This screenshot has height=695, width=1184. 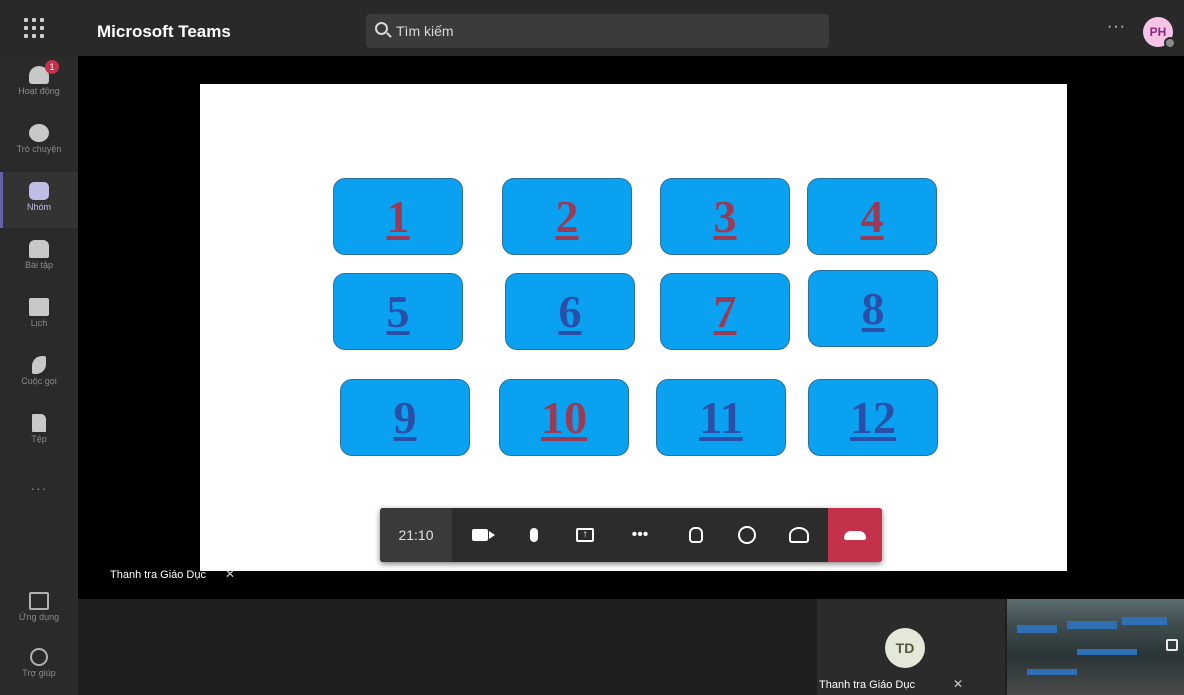 I want to click on calendar-icon, so click(x=39, y=307).